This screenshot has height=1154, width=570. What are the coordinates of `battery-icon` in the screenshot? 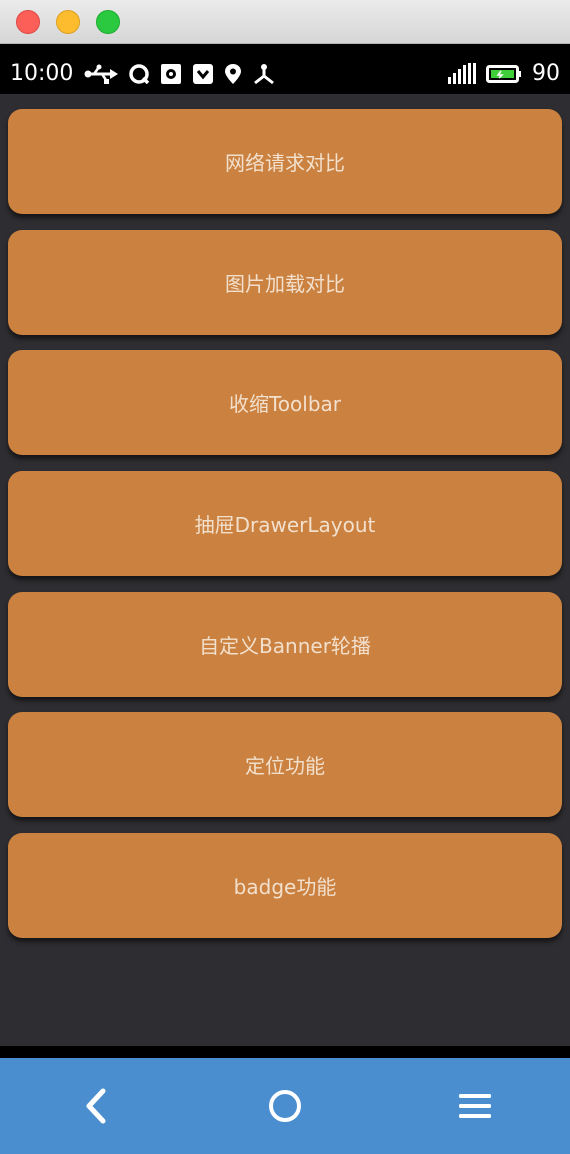 It's located at (503, 74).